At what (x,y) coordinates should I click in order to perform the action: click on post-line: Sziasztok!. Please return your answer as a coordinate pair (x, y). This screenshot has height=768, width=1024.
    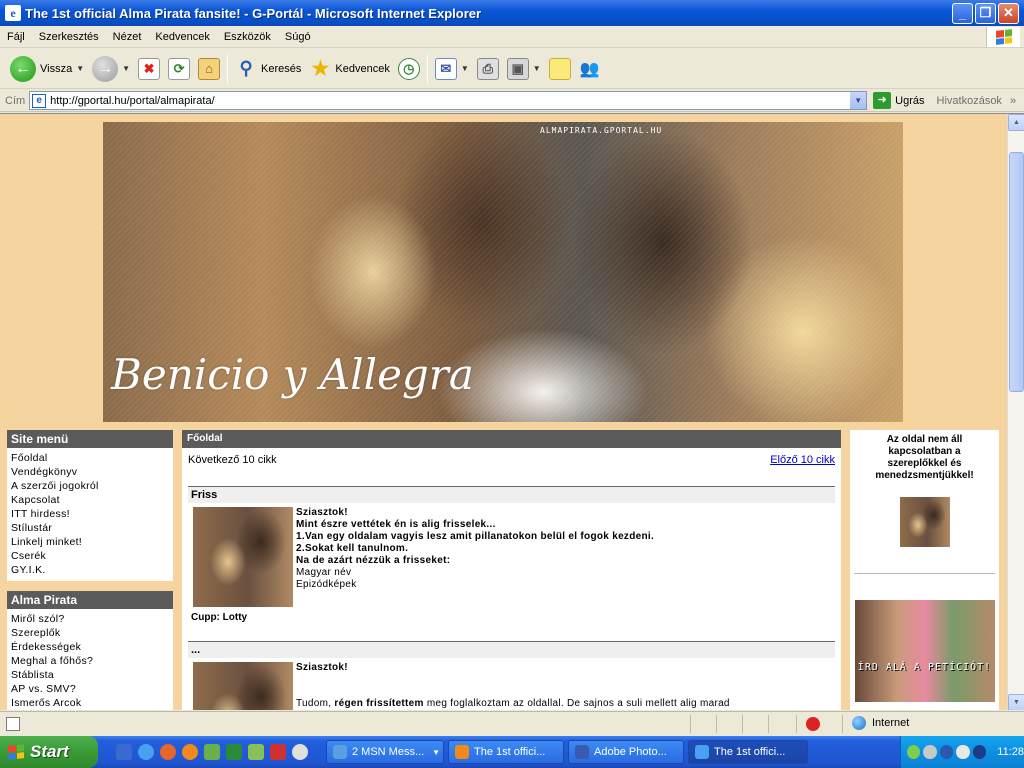
    Looking at the image, I should click on (322, 512).